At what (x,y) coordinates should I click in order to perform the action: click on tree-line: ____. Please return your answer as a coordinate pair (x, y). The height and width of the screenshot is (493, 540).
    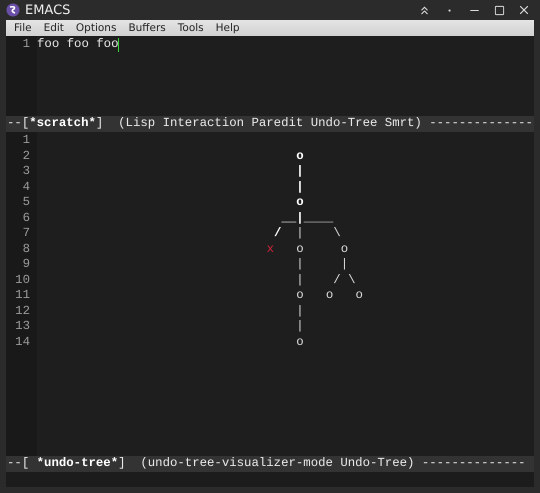
    Looking at the image, I should click on (319, 218).